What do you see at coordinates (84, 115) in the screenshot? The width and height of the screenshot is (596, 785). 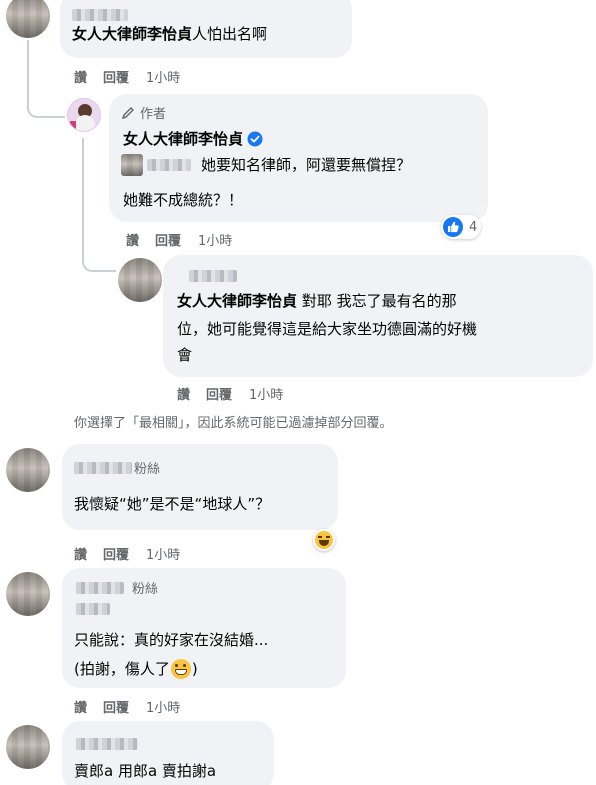 I see `author-avatar` at bounding box center [84, 115].